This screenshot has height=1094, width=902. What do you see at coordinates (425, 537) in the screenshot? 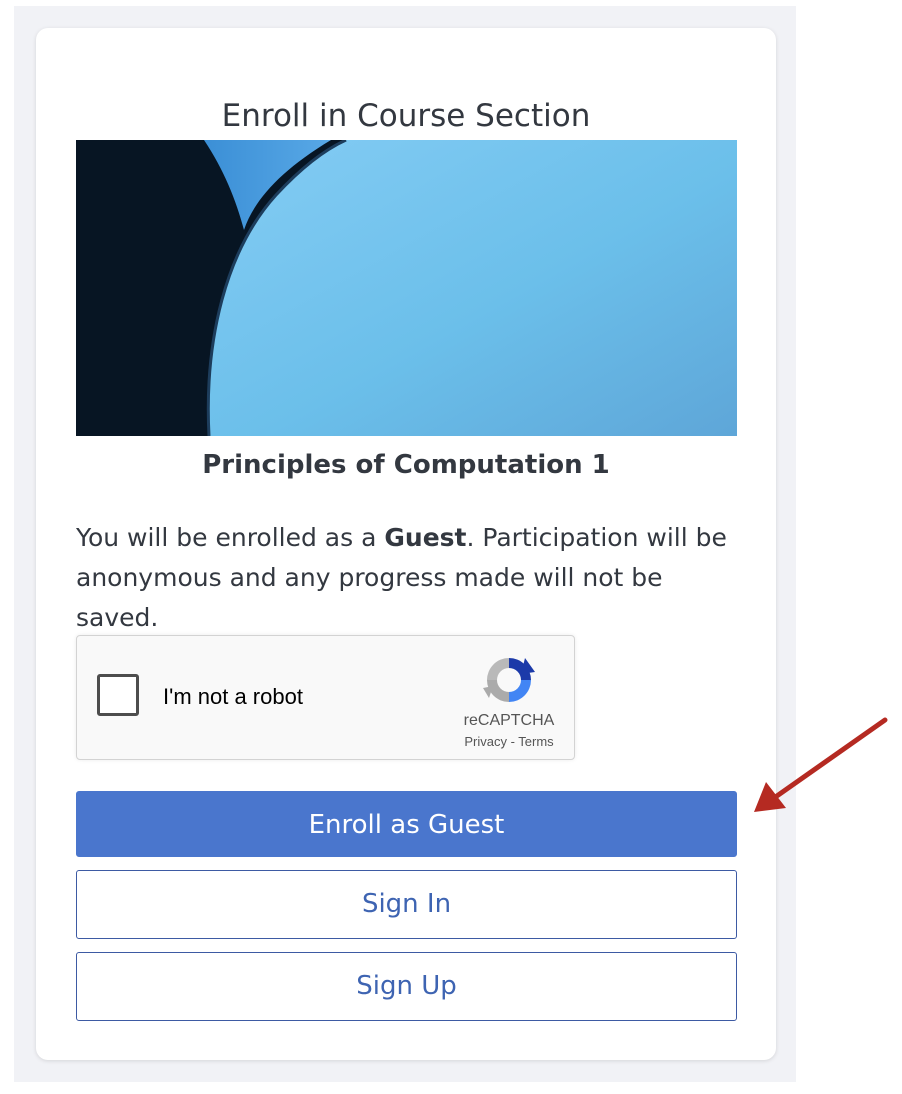
I see `notice-role: Guest` at bounding box center [425, 537].